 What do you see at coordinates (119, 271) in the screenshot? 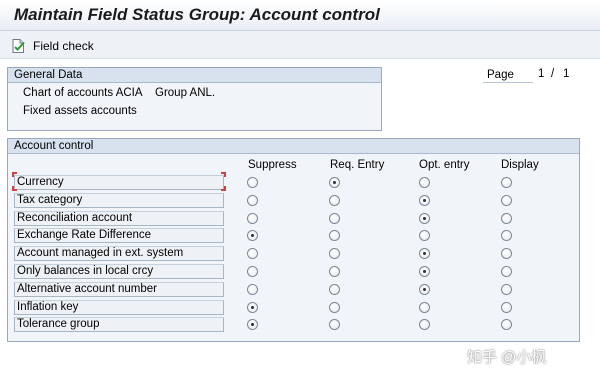
I see `field-label: Only balances in local crcy` at bounding box center [119, 271].